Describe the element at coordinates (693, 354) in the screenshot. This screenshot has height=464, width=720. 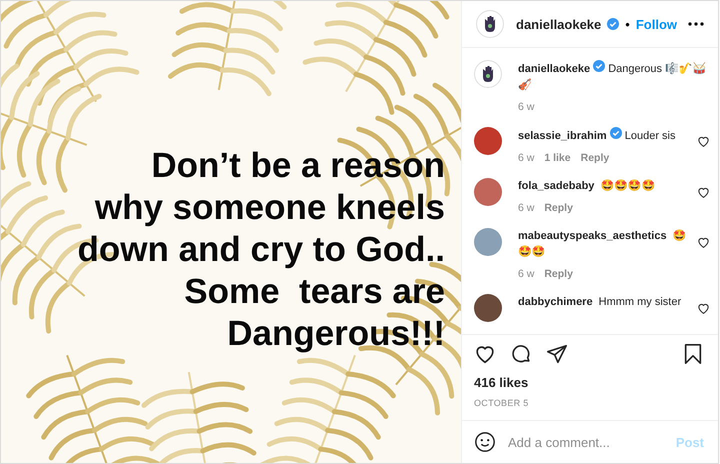
I see `bookmark-icon` at that location.